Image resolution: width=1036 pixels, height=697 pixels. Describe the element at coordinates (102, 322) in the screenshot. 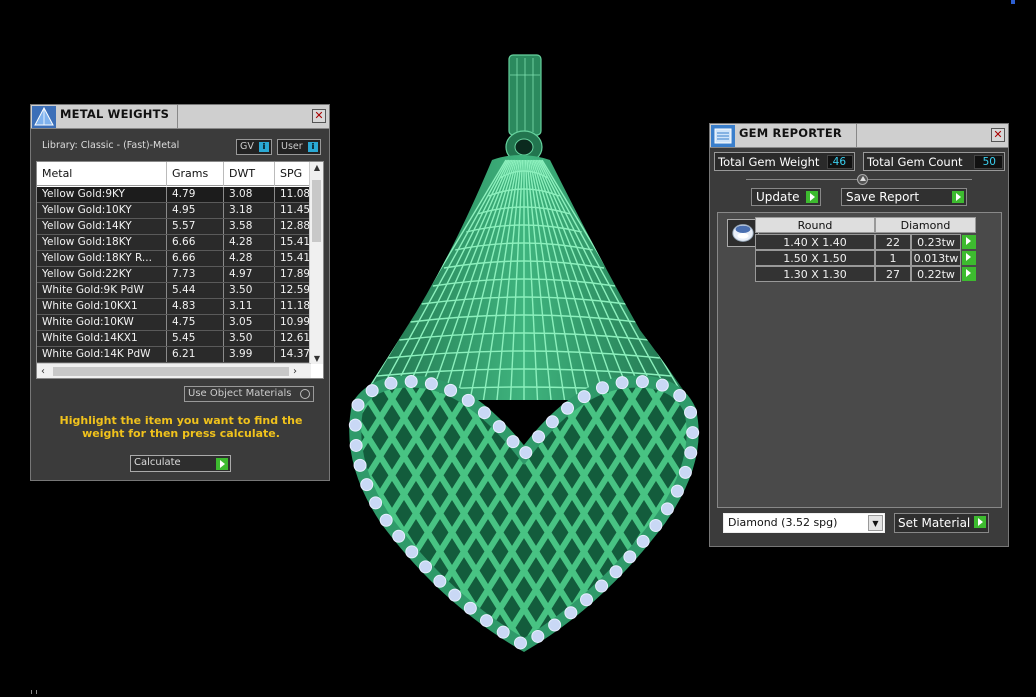

I see `cell-metal: White Gold:10KW` at that location.